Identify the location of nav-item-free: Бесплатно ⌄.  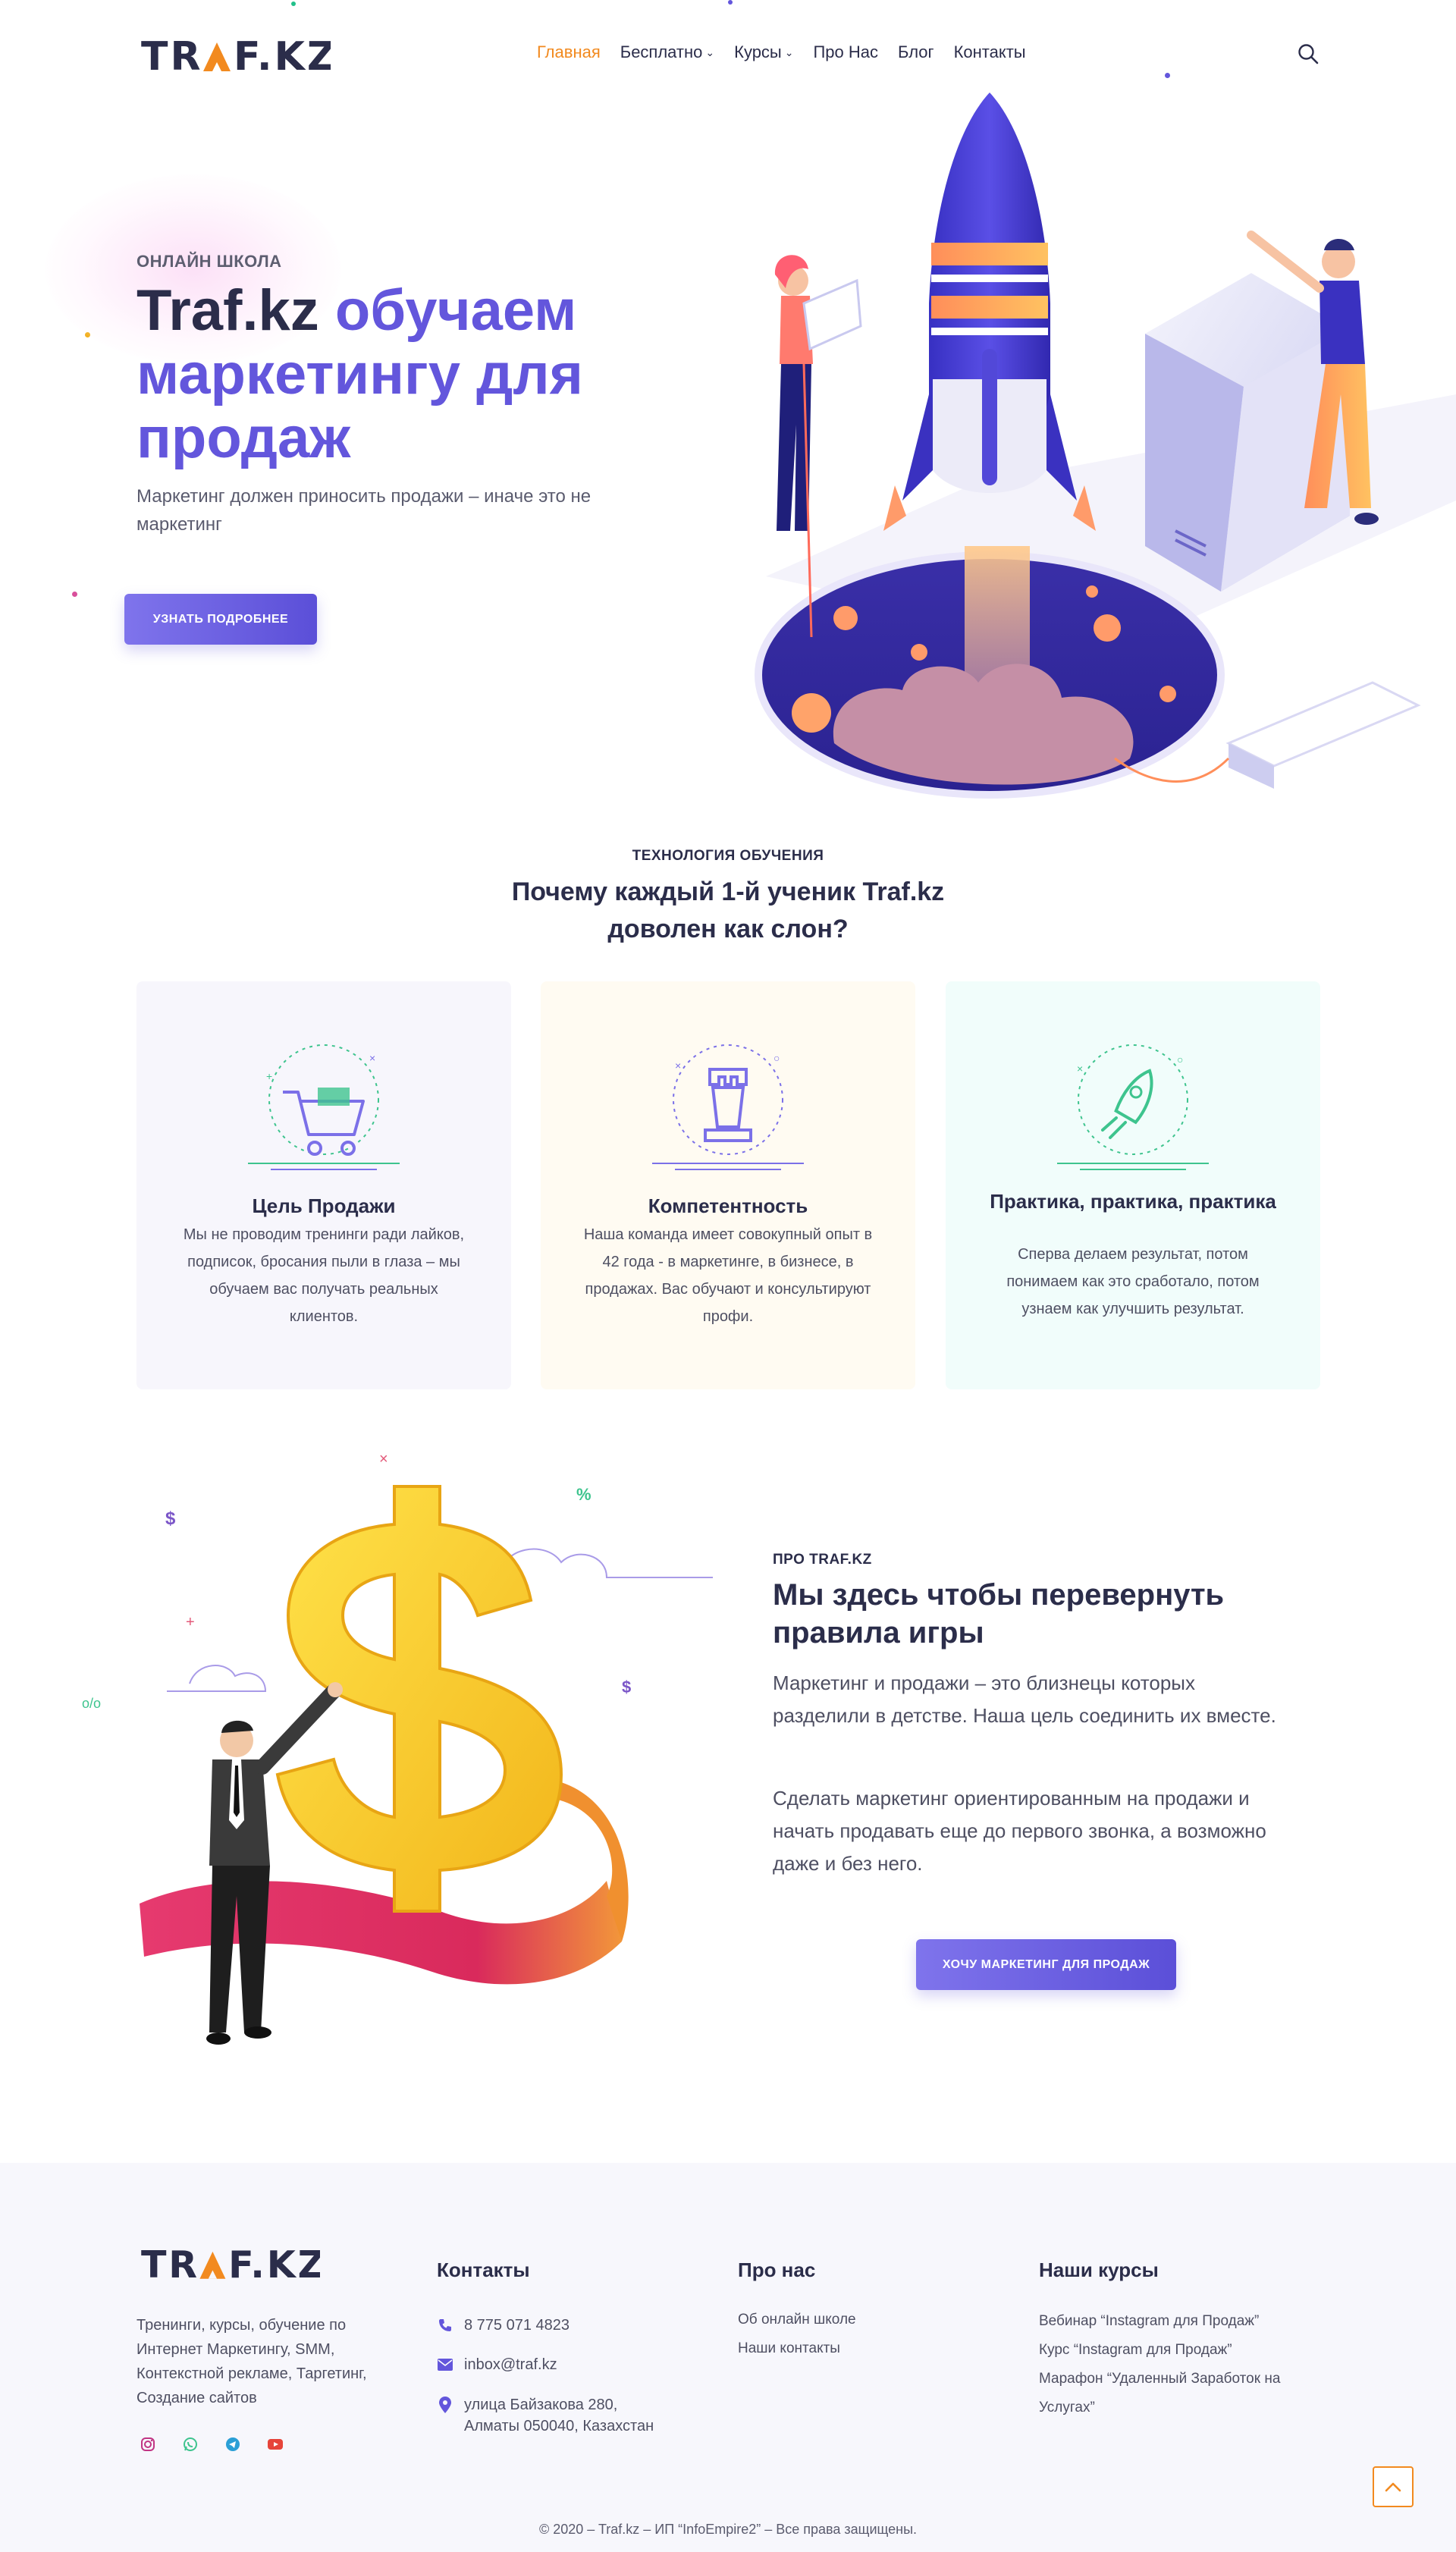
(667, 52).